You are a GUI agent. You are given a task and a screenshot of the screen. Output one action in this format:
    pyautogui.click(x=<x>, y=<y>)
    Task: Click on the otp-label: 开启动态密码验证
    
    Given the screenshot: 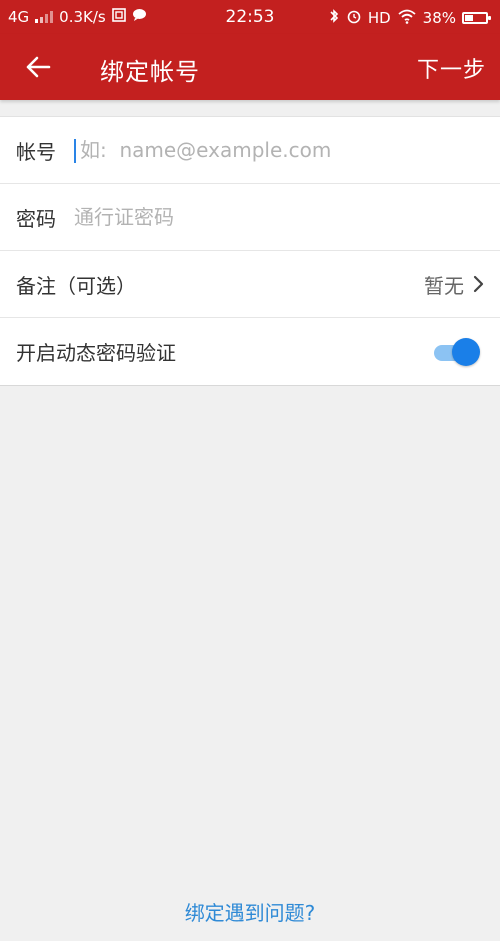 What is the action you would take?
    pyautogui.click(x=96, y=353)
    